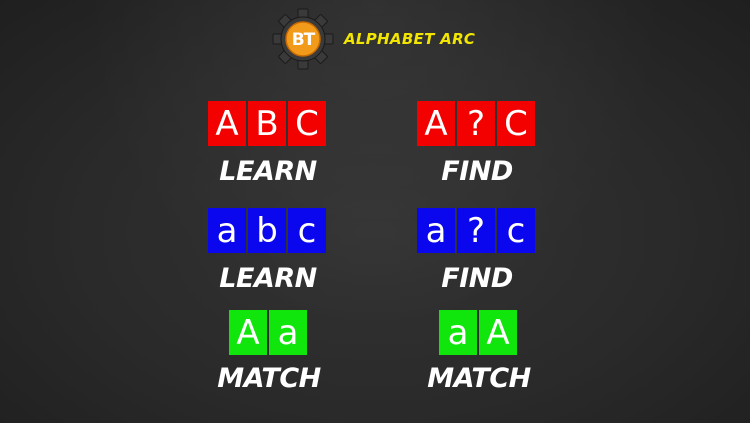  I want to click on header: BT ALPHABET ARC, so click(373, 39).